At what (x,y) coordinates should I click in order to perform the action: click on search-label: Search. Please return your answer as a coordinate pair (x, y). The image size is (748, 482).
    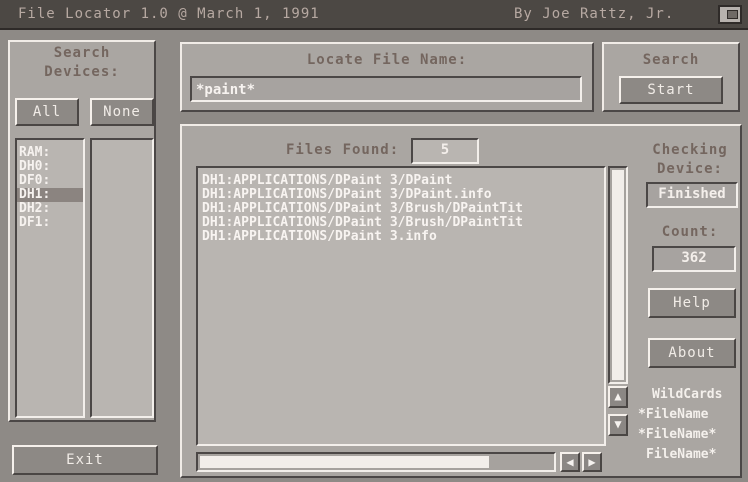
    Looking at the image, I should click on (671, 60).